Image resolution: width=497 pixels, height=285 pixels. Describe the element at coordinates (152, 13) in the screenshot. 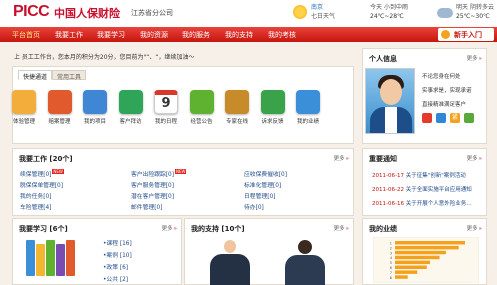

I see `branch-name: 江苏省分公司` at that location.